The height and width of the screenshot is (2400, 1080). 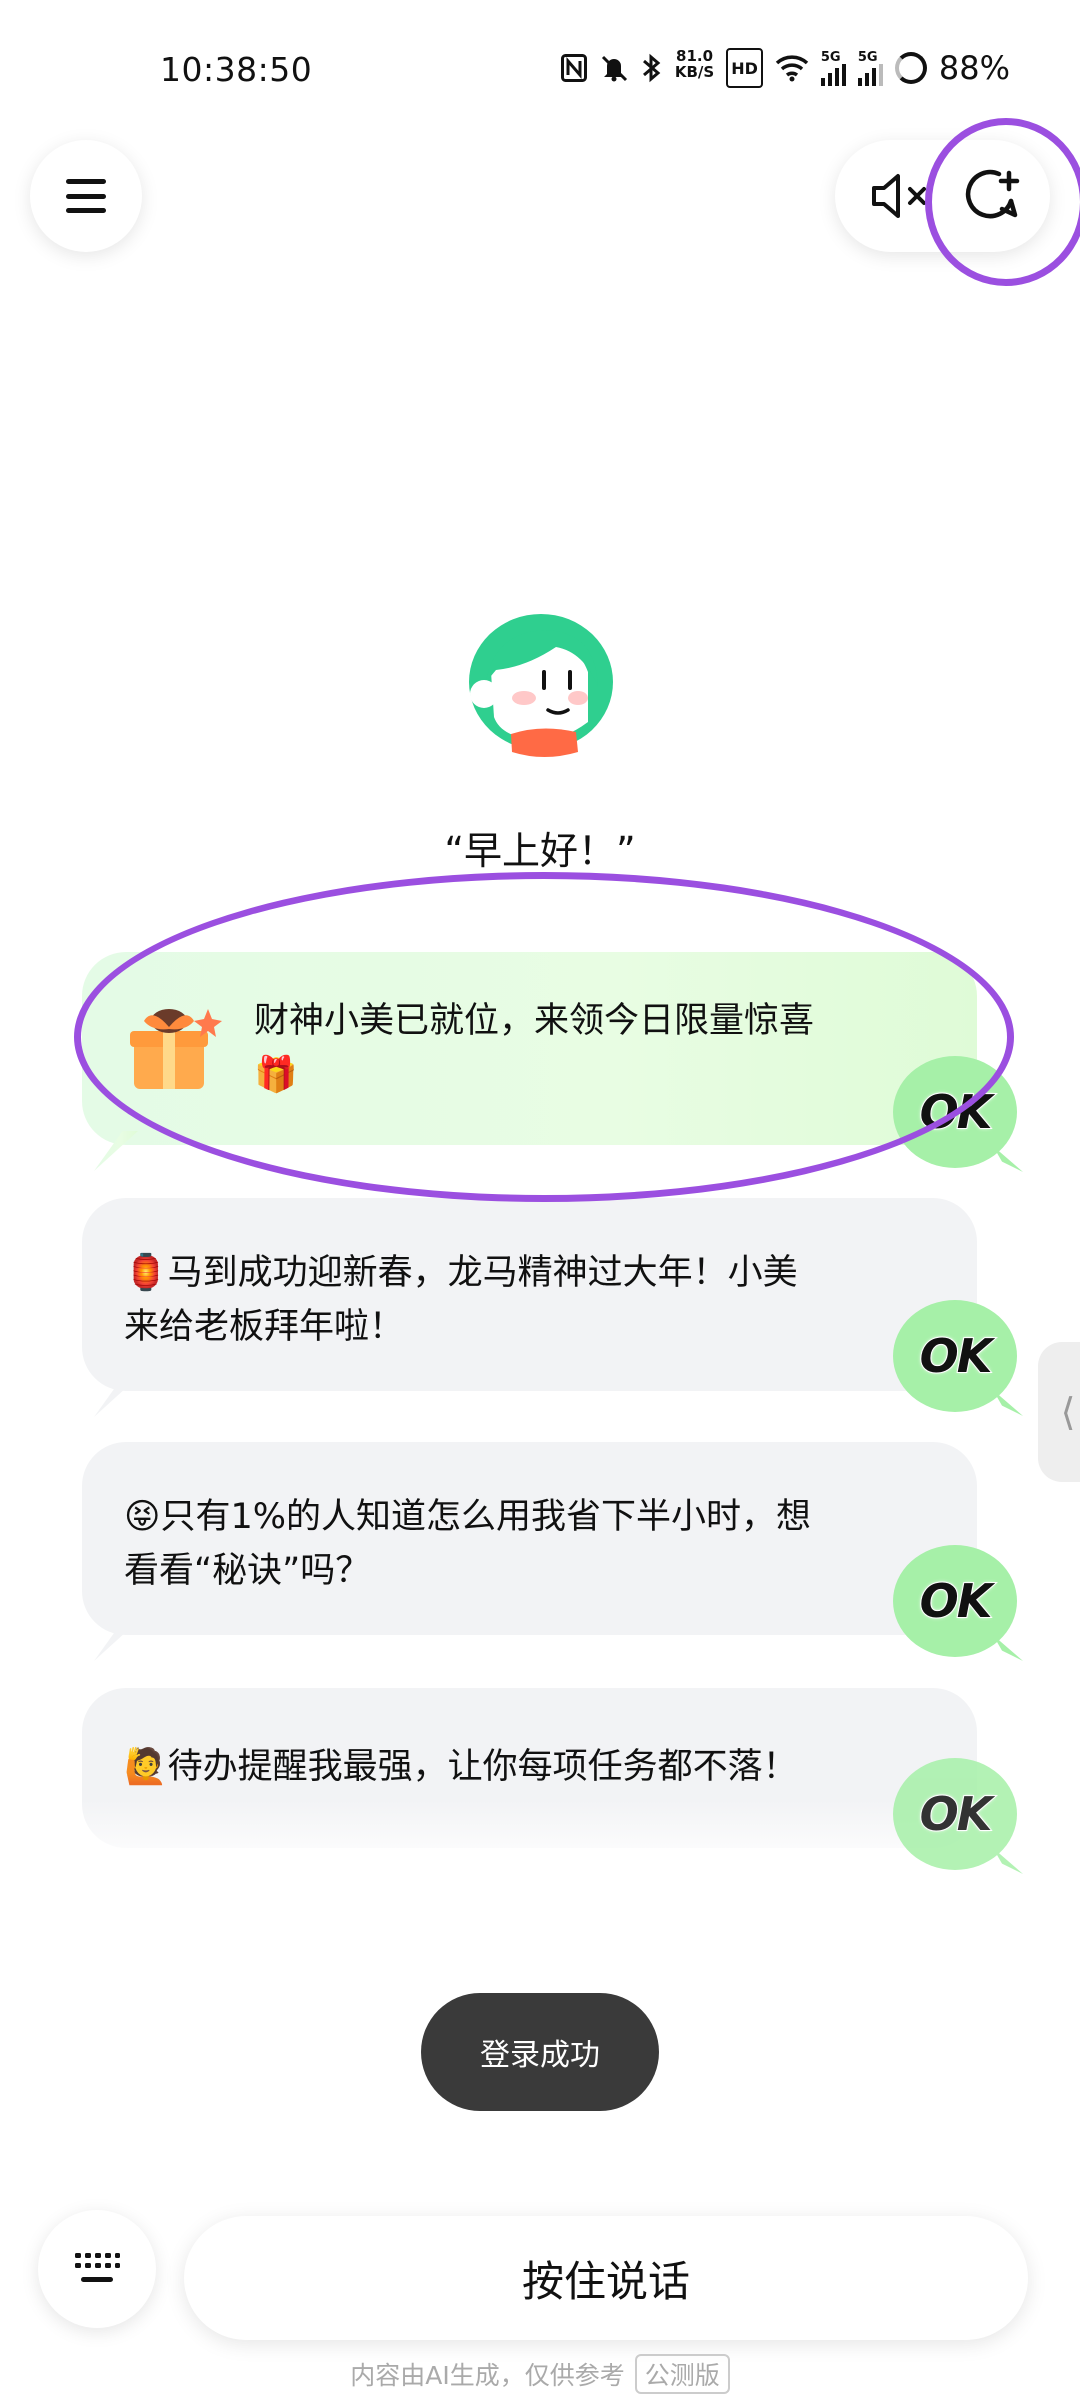 What do you see at coordinates (652, 68) in the screenshot?
I see `bluetooth-icon` at bounding box center [652, 68].